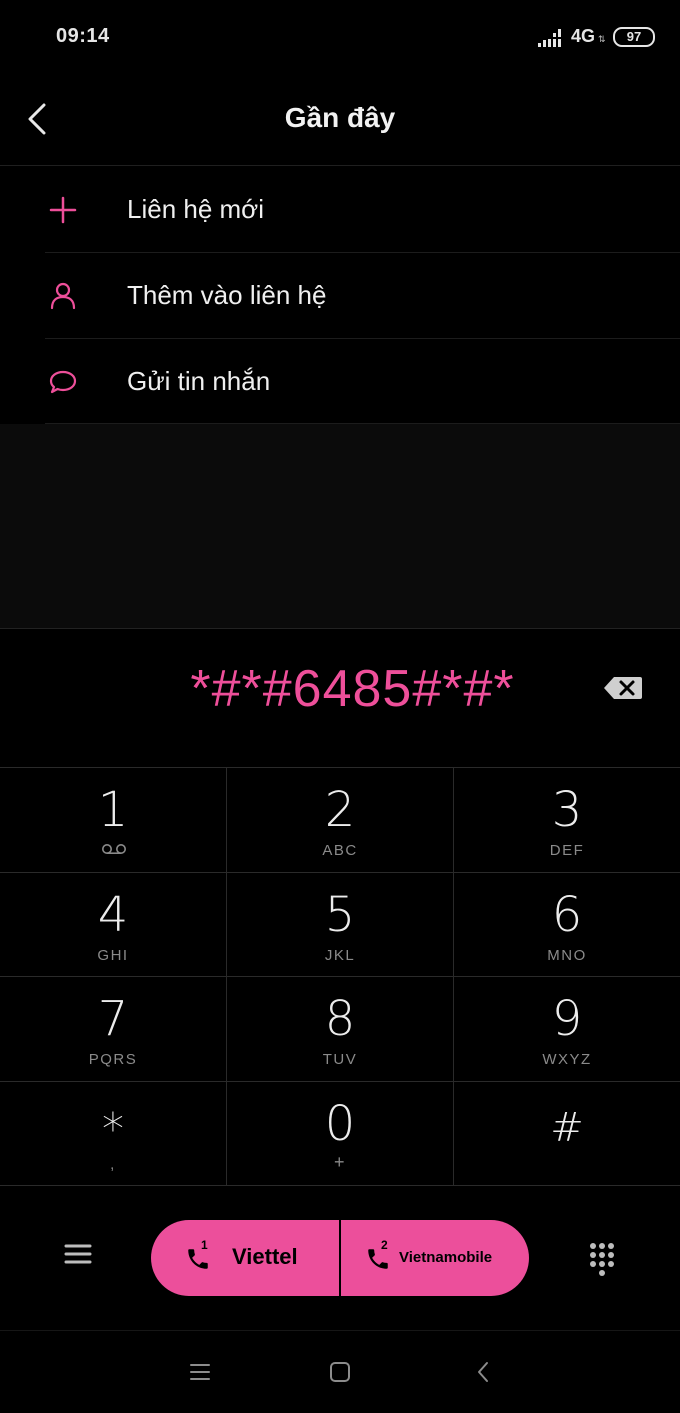 The width and height of the screenshot is (680, 1413). I want to click on key-letters: PQRS, so click(113, 1059).